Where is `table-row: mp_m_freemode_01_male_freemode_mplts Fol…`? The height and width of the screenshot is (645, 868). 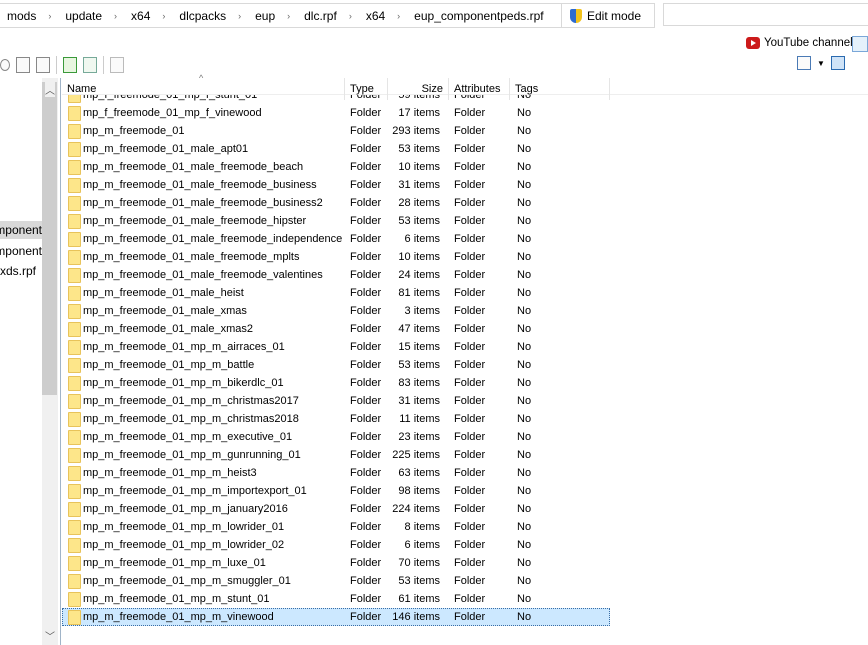 table-row: mp_m_freemode_01_male_freemode_mplts Fol… is located at coordinates (336, 257).